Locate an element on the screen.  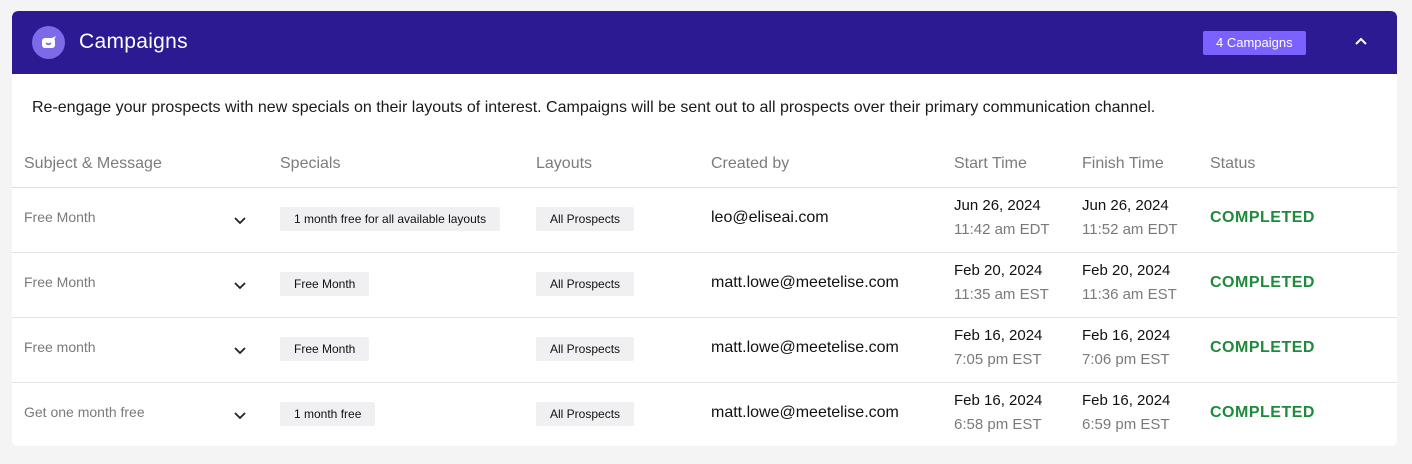
col-specials: Specials is located at coordinates (310, 163).